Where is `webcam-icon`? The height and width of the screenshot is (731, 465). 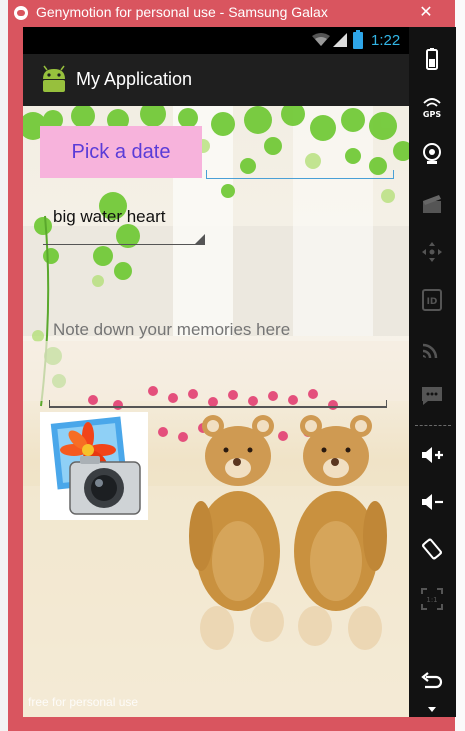 webcam-icon is located at coordinates (432, 154).